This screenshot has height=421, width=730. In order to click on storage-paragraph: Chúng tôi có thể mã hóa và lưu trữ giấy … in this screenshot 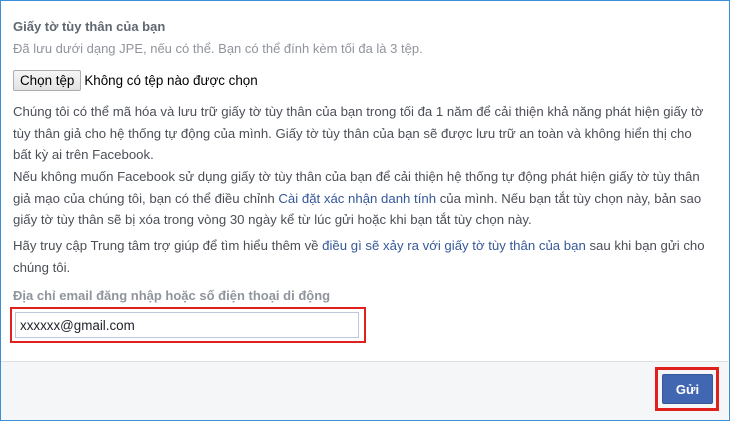, I will do `click(358, 133)`.